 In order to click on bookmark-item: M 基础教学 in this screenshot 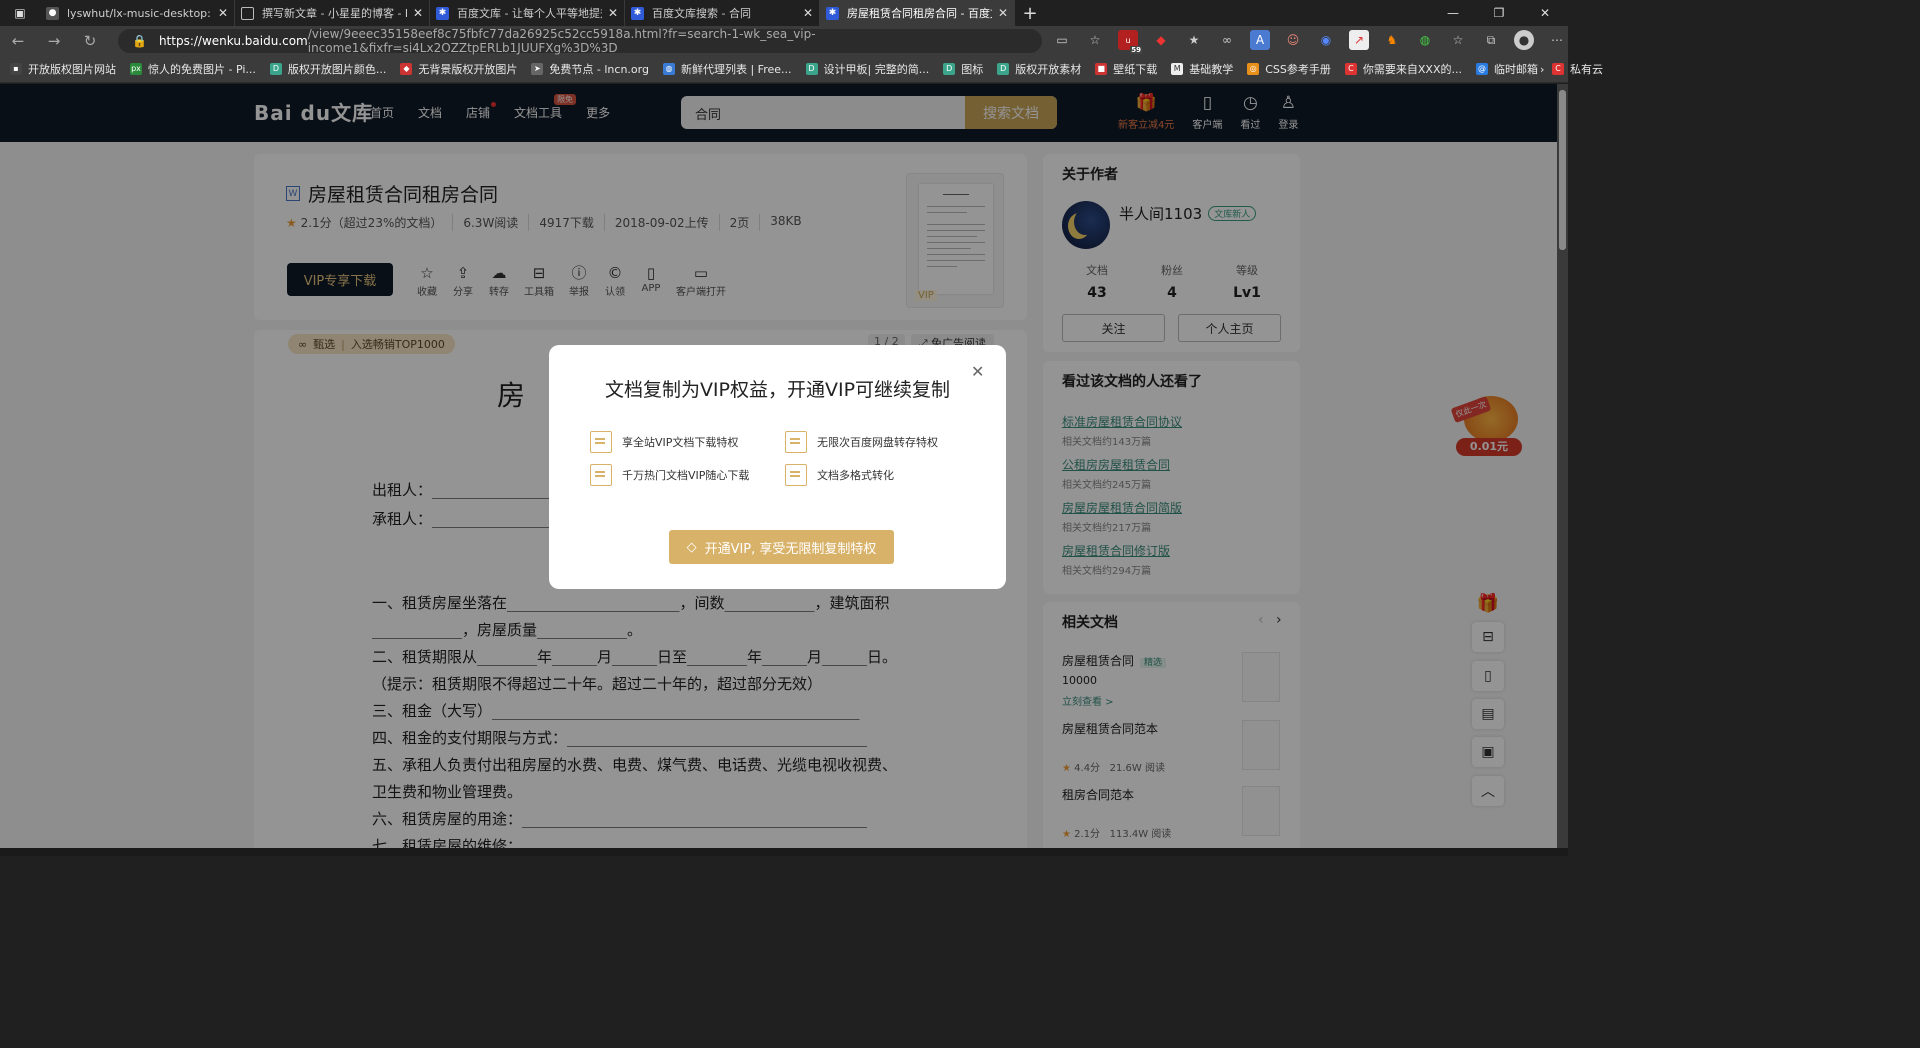, I will do `click(1202, 69)`.